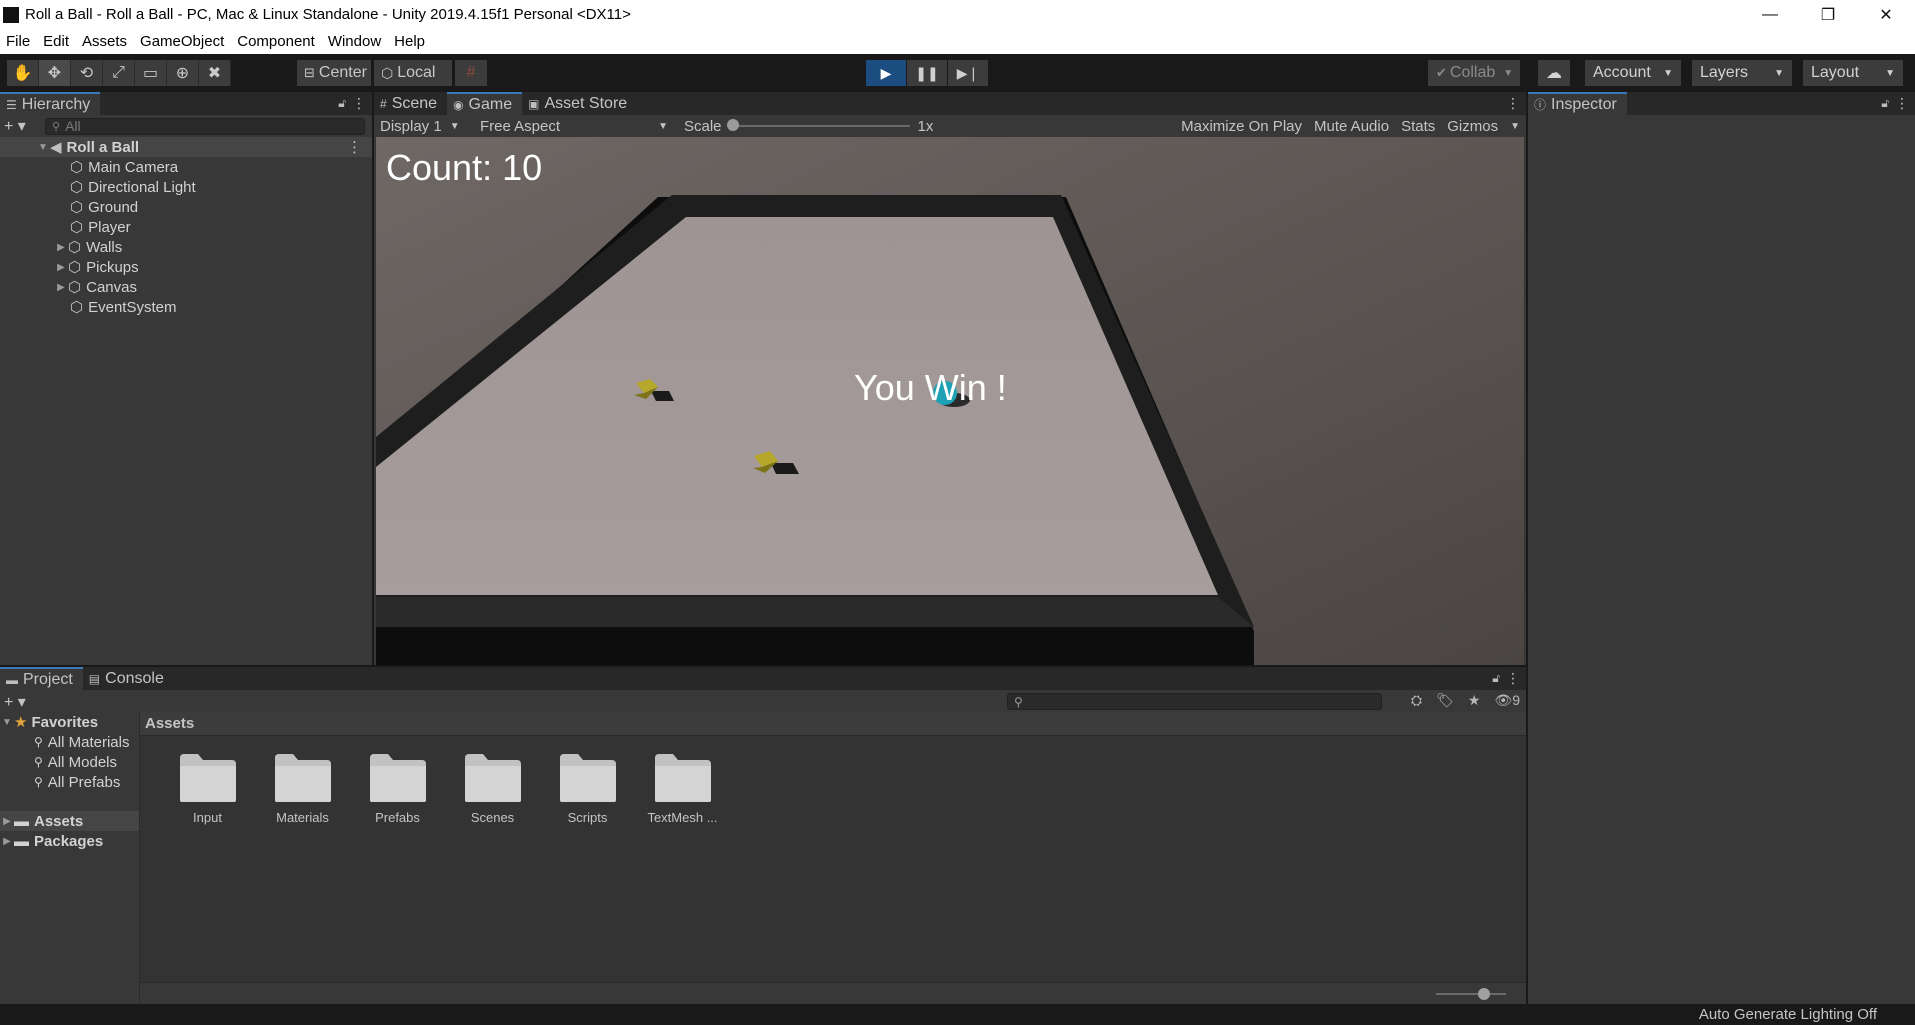 Image resolution: width=1915 pixels, height=1025 pixels. I want to click on menu-window: Window, so click(355, 41).